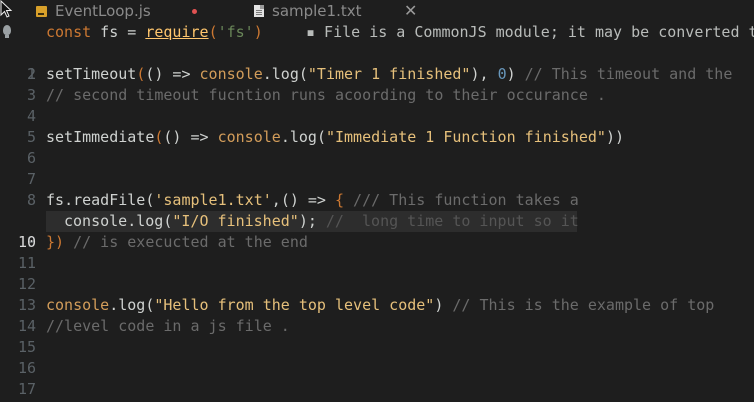 This screenshot has height=402, width=754. I want to click on text-file-icon, so click(259, 11).